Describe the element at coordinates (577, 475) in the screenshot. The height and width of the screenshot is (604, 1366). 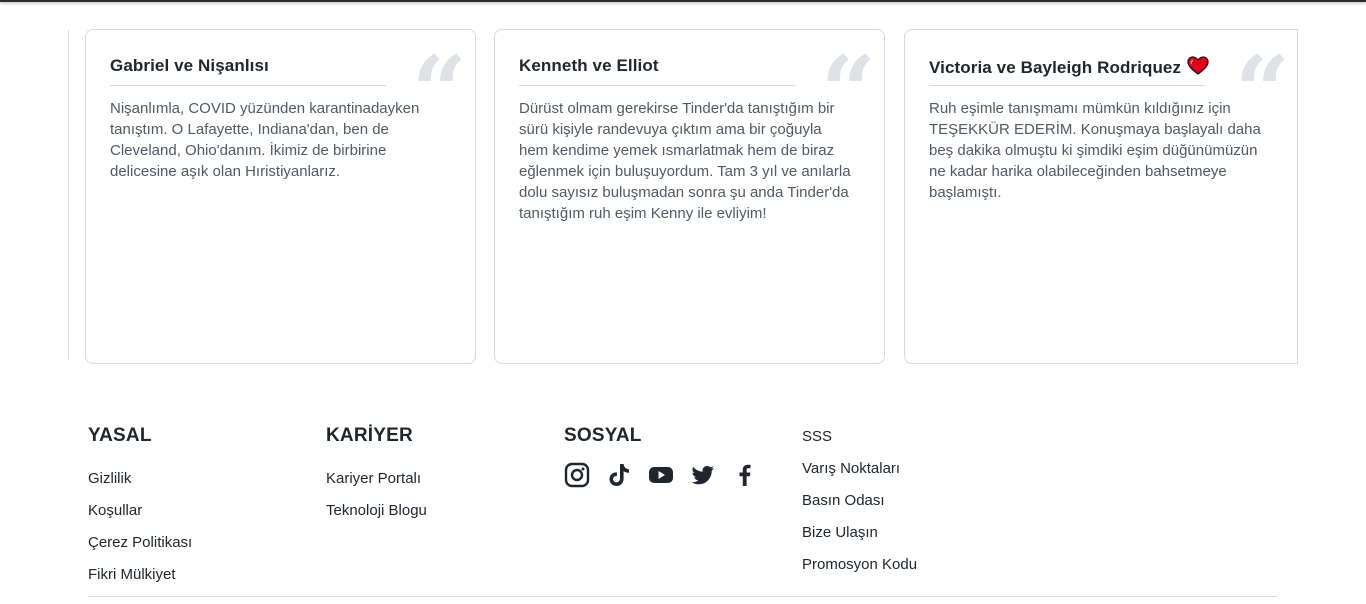
I see `instagram-icon` at that location.